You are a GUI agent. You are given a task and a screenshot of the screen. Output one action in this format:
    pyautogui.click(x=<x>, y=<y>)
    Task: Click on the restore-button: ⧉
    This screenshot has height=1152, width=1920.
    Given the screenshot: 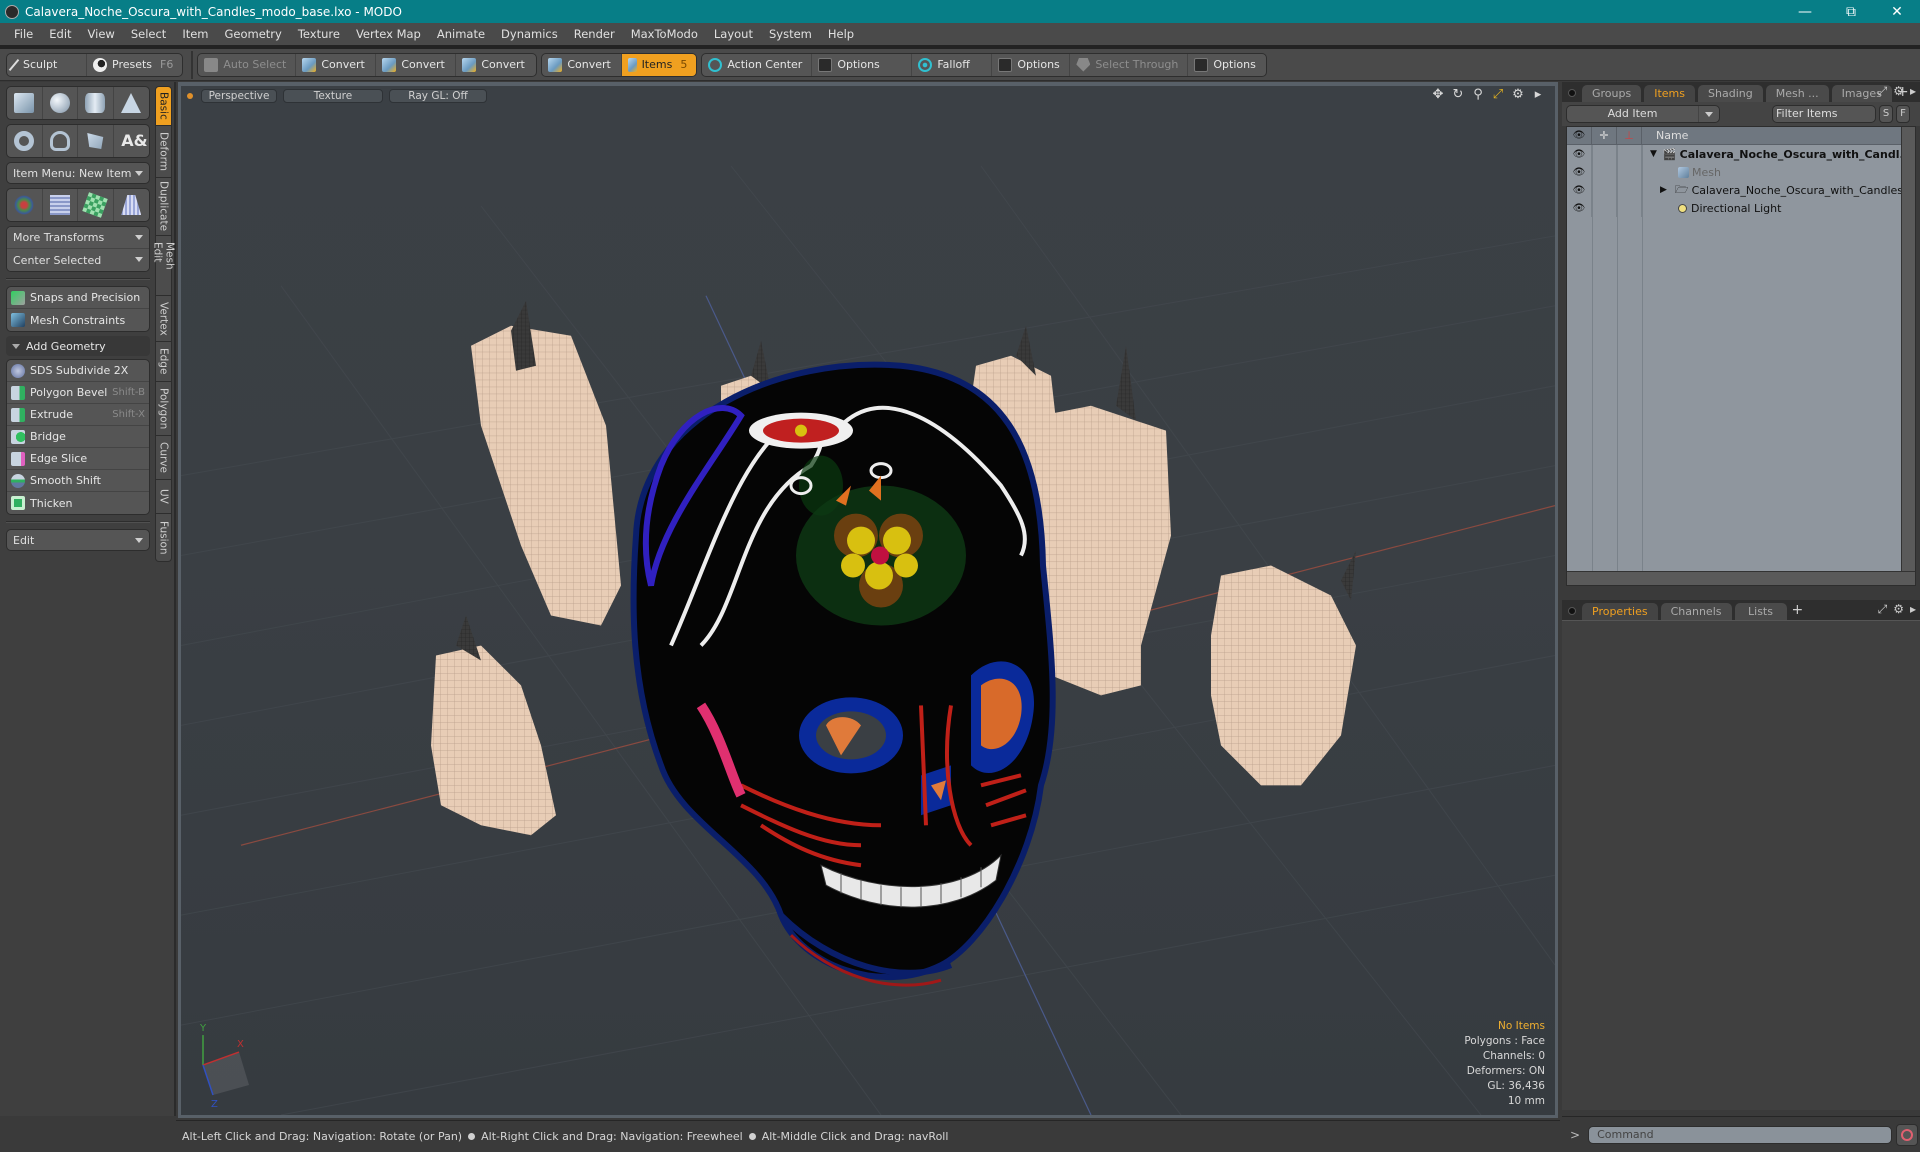 What is the action you would take?
    pyautogui.click(x=1851, y=11)
    